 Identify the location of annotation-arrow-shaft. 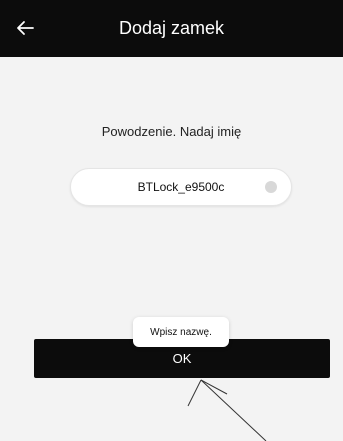
(233, 410).